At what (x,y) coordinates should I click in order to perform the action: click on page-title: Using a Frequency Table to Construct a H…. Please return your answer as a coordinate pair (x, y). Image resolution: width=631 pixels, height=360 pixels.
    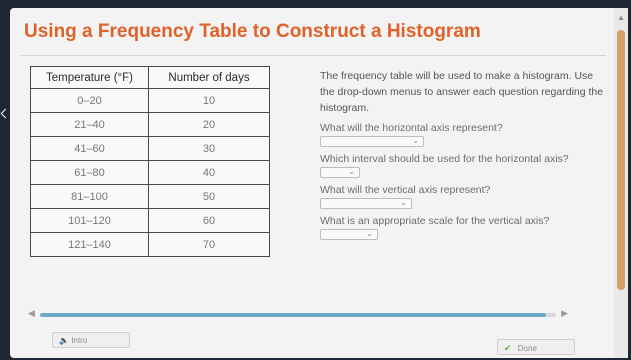
    Looking at the image, I should click on (252, 31).